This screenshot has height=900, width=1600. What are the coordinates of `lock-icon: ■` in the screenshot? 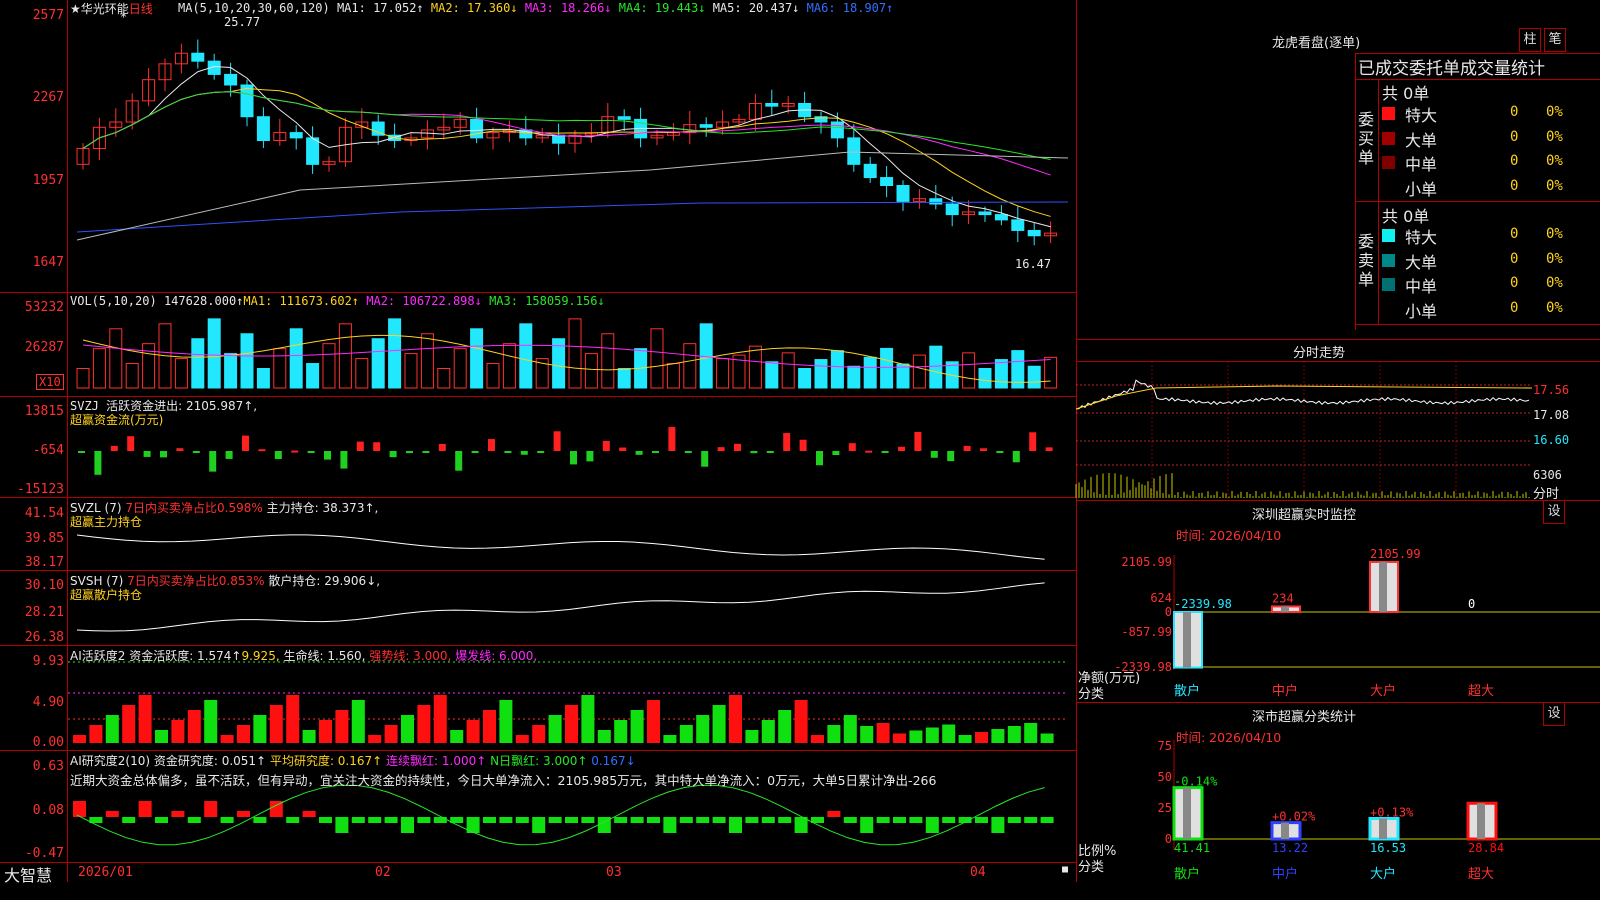 It's located at (1065, 869).